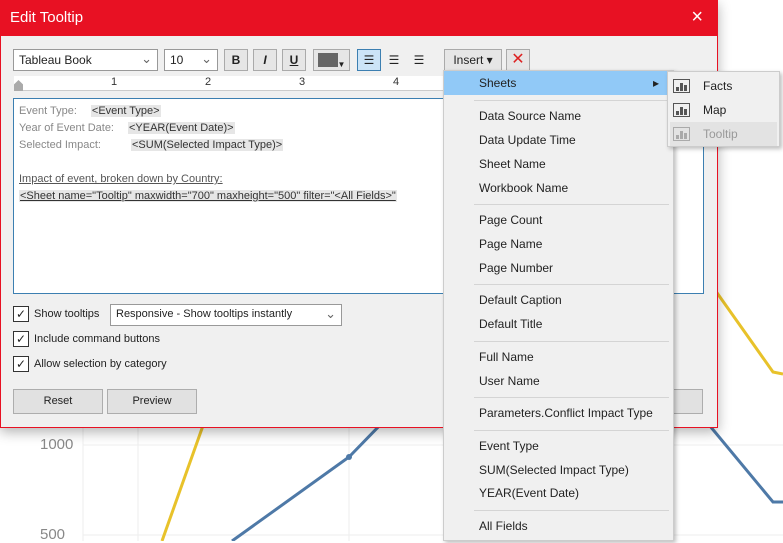 The height and width of the screenshot is (543, 783). Describe the element at coordinates (369, 60) in the screenshot. I see `align-left-button: ☰` at that location.